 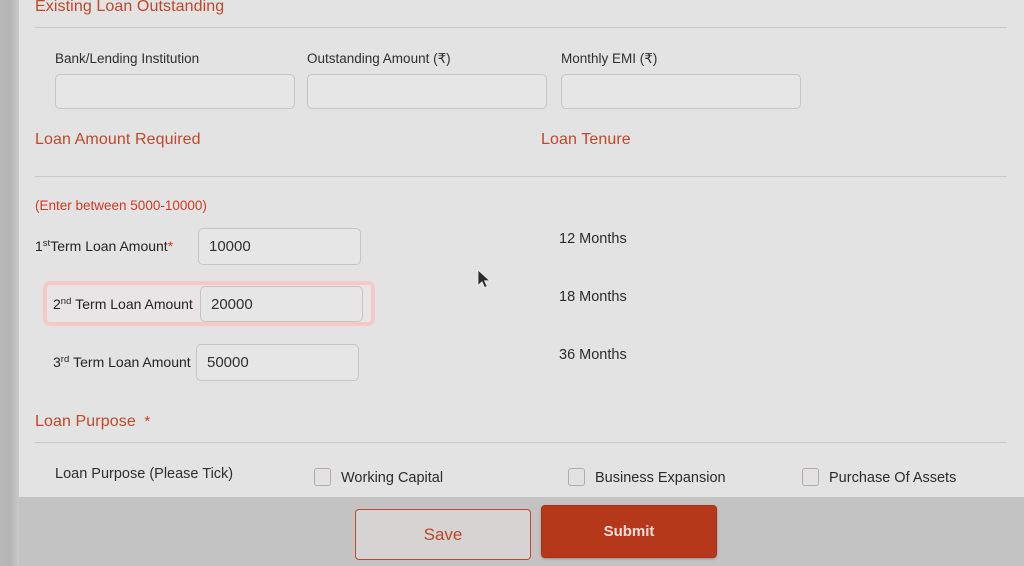 I want to click on divider-loan-purpose, so click(x=521, y=442).